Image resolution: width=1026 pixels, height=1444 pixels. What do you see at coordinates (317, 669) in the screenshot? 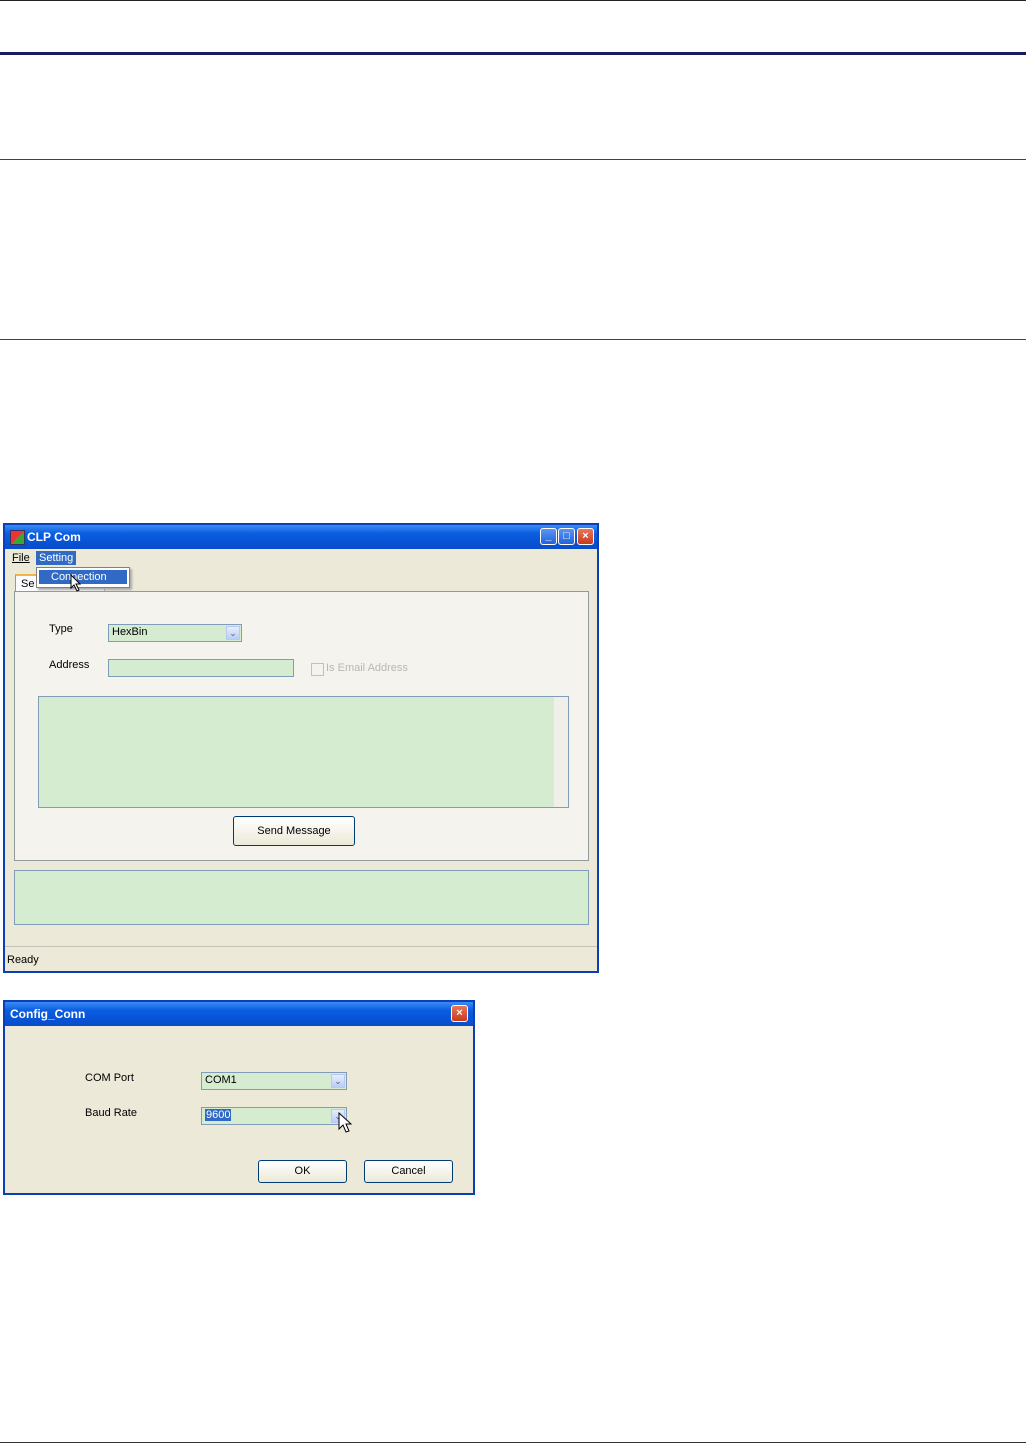
I see `email-checkbox` at bounding box center [317, 669].